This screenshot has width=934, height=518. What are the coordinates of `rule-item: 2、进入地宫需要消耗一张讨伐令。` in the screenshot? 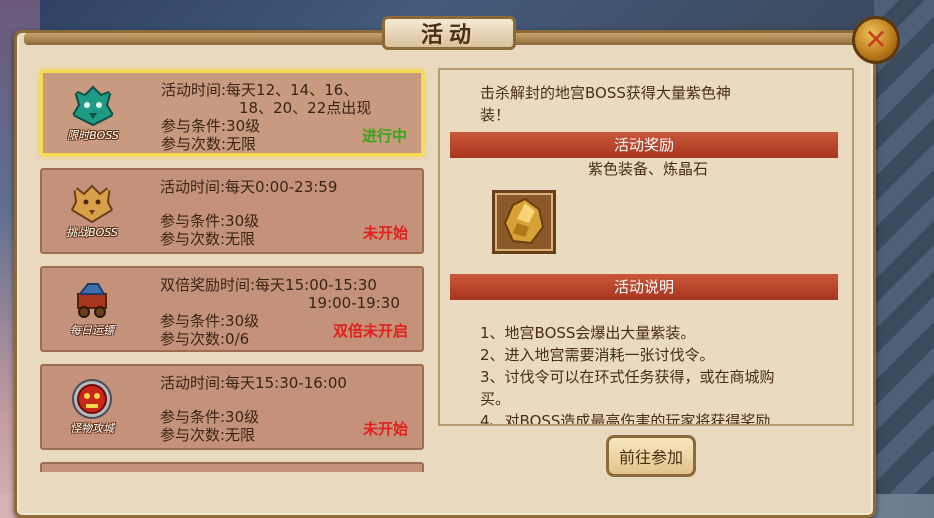 It's located at (597, 355).